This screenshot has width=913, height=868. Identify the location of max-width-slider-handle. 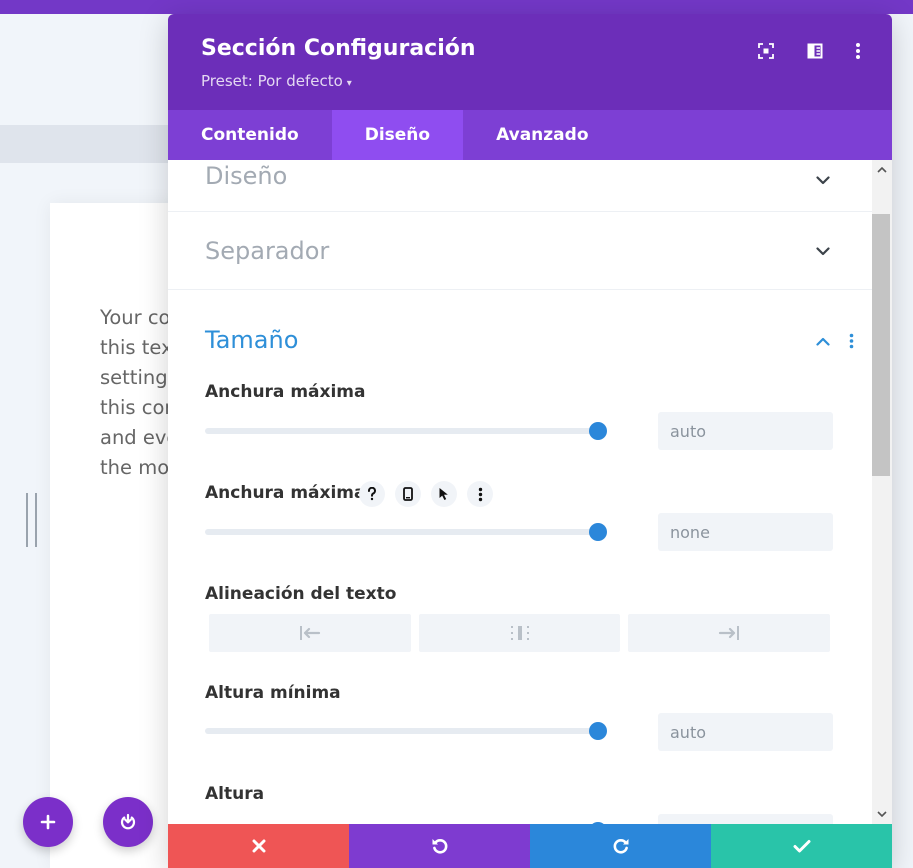
(598, 431).